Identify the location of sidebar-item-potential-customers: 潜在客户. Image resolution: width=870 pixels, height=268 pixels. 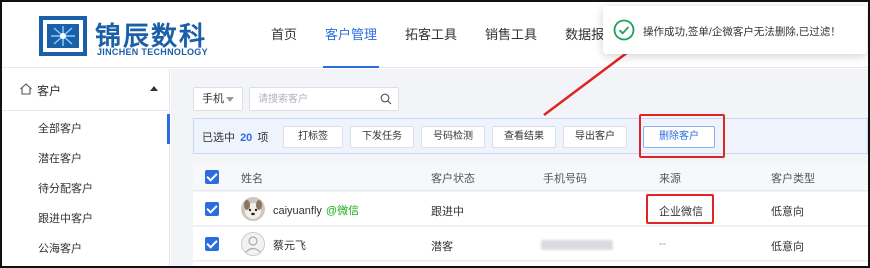
(86, 159).